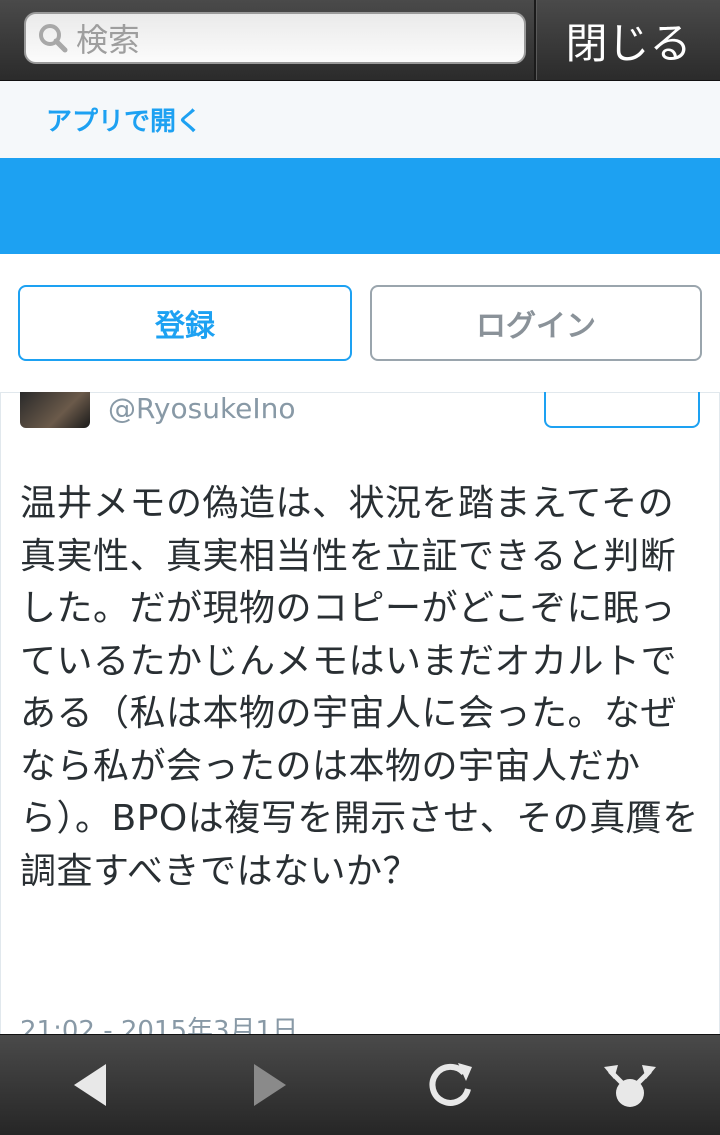 The height and width of the screenshot is (1135, 720). What do you see at coordinates (536, 323) in the screenshot?
I see `login-button: ログイン` at bounding box center [536, 323].